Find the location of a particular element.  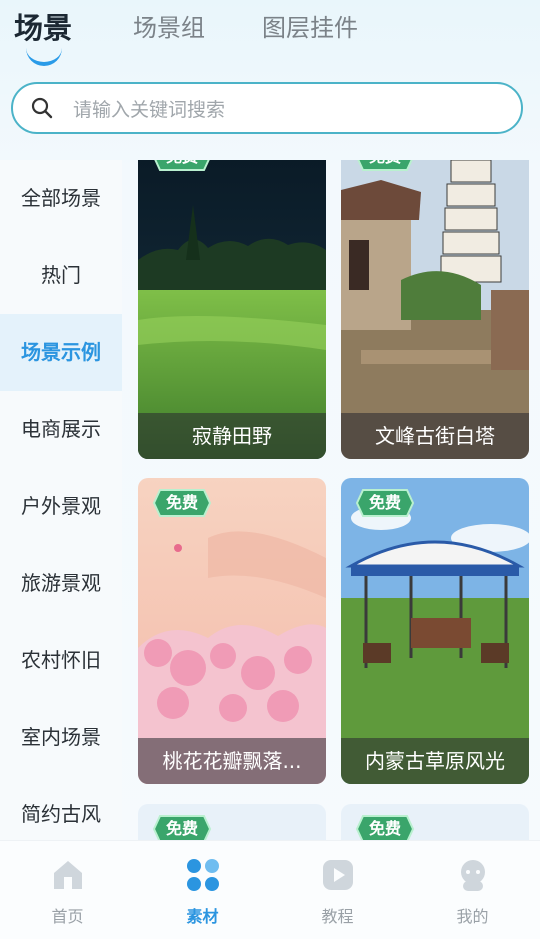

sidebar-item-hot: 热门 is located at coordinates (61, 275).